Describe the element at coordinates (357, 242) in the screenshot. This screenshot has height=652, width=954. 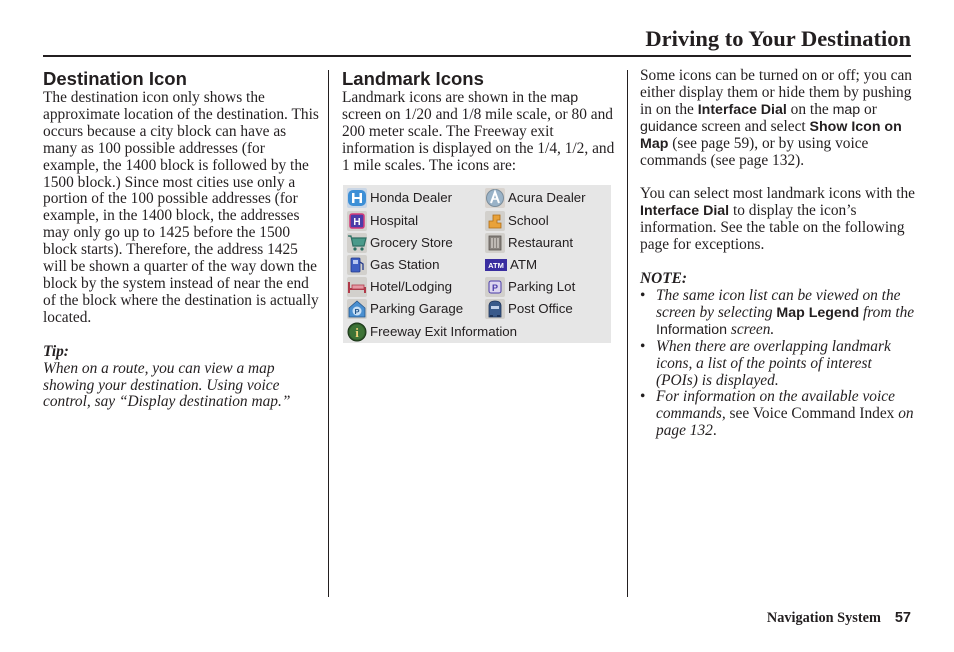
I see `grocery-store-icon` at that location.